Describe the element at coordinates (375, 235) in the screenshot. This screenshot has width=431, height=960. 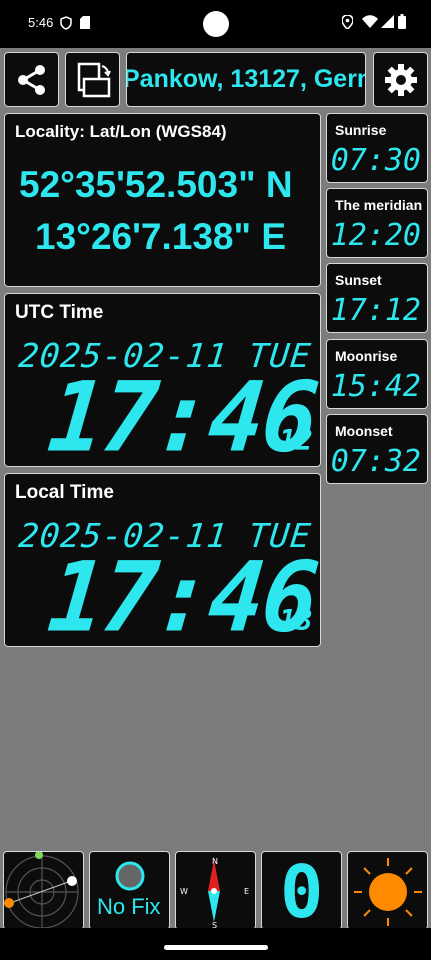
I see `meridian-value: 12:20` at that location.